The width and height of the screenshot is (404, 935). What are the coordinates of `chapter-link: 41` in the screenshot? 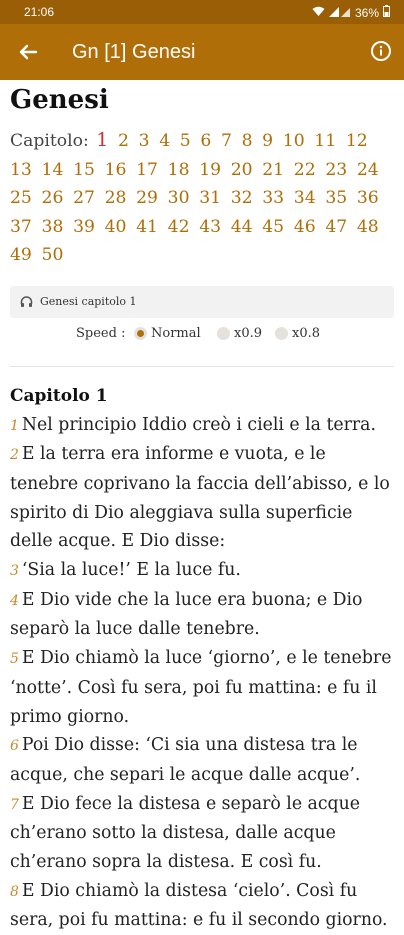 It's located at (147, 227).